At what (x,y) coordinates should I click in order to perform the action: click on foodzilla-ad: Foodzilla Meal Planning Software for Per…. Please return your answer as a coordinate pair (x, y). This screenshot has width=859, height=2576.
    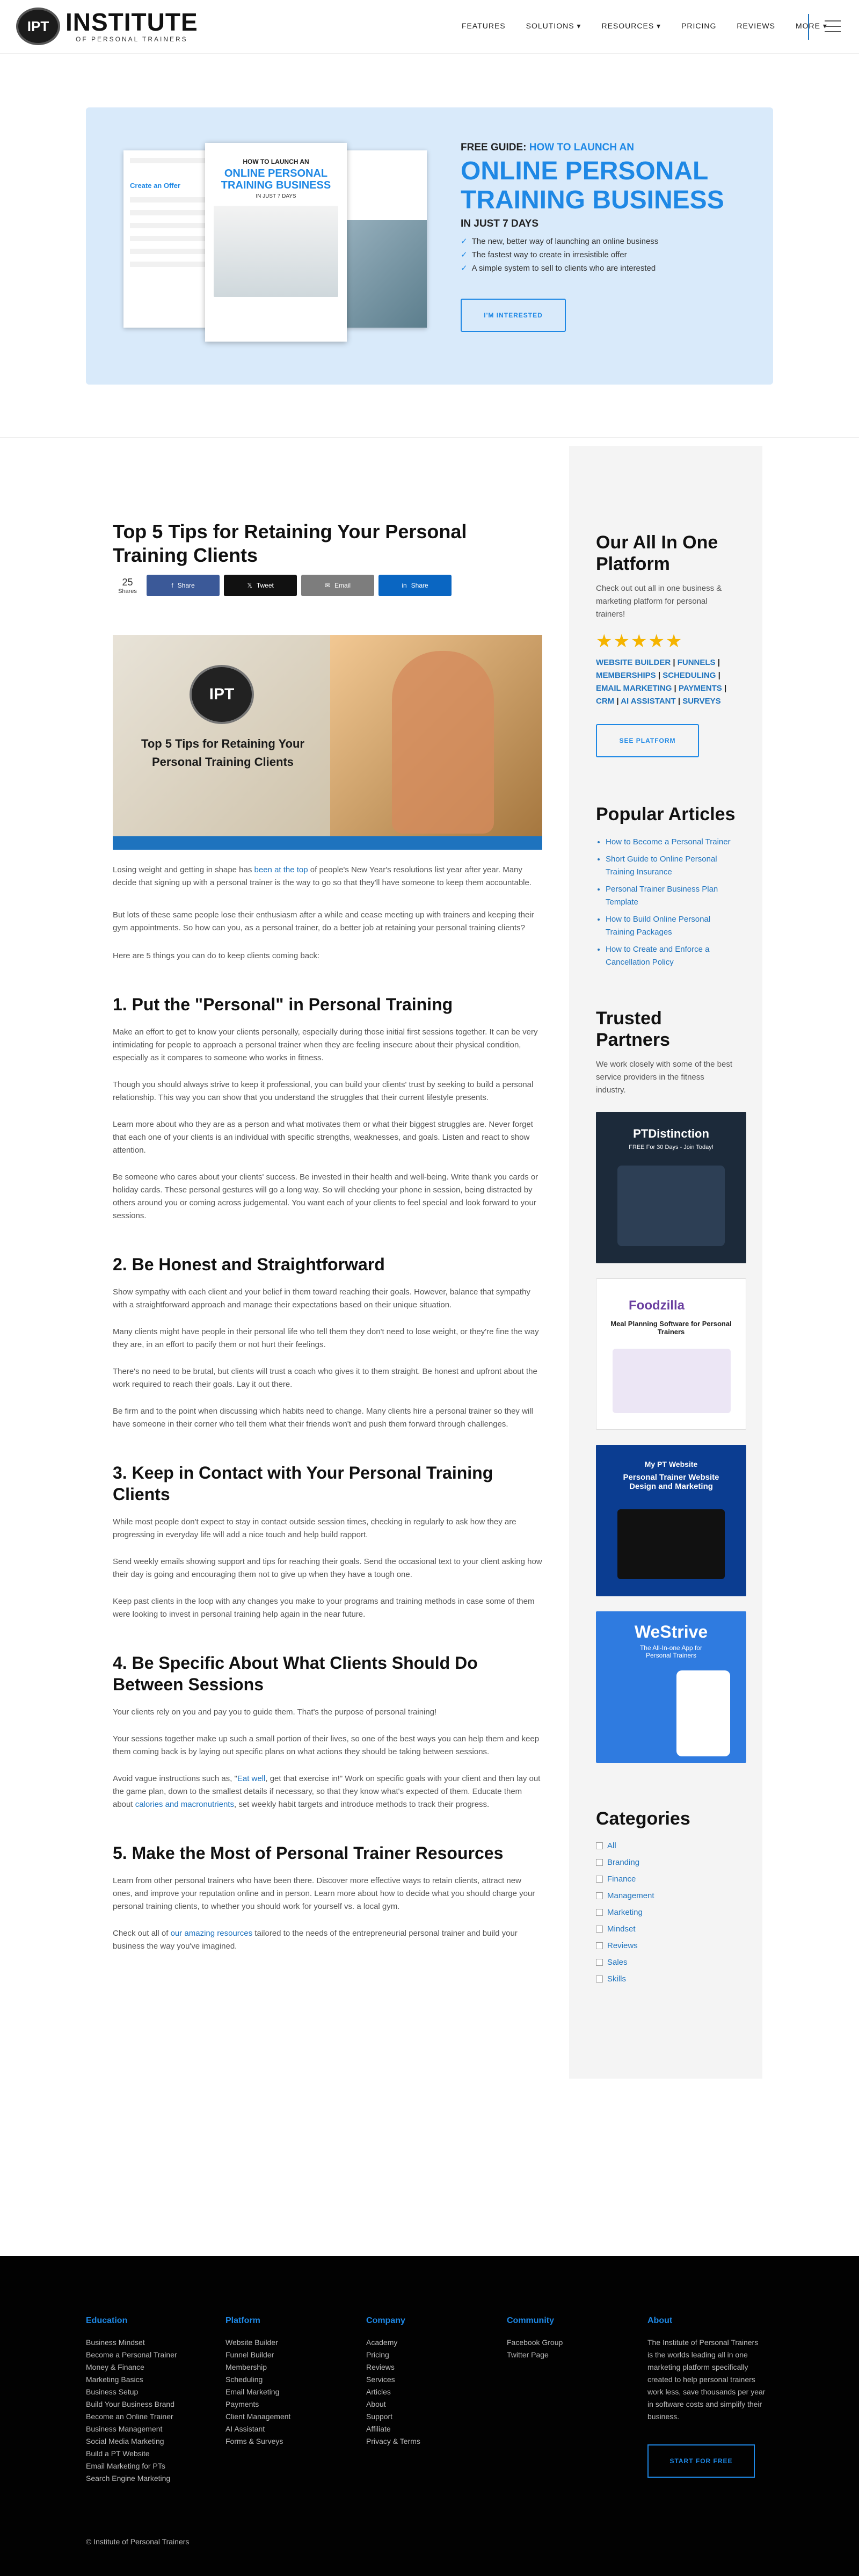
    Looking at the image, I should click on (671, 1354).